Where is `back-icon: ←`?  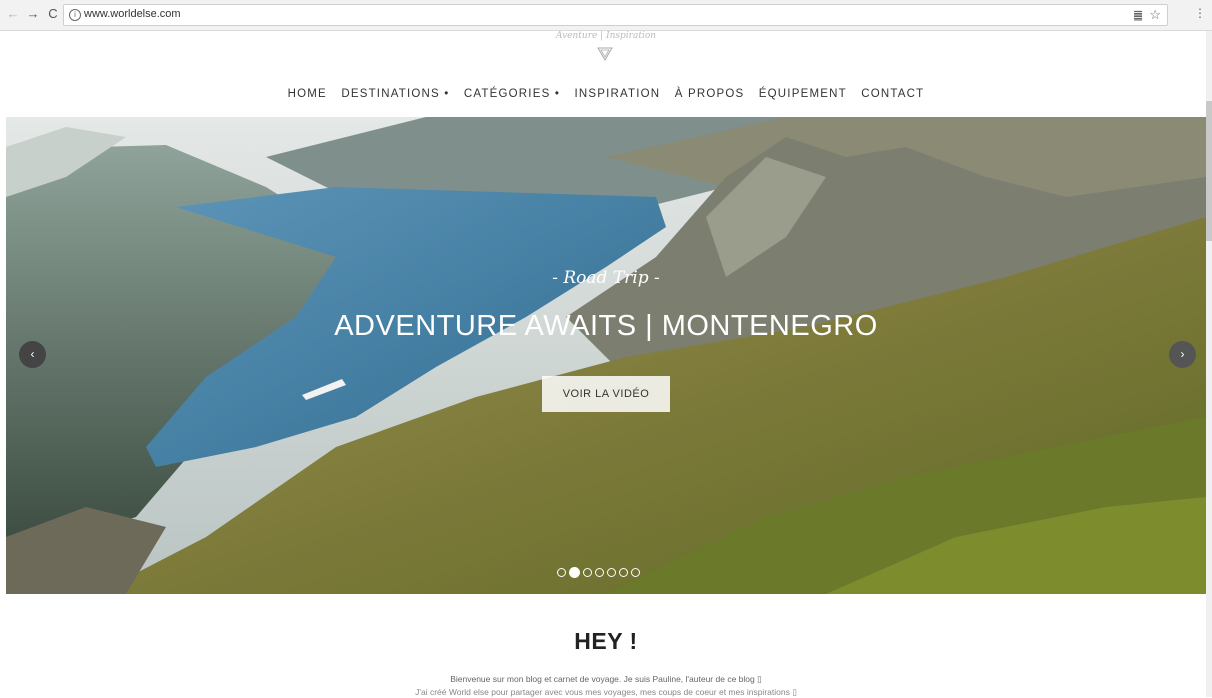
back-icon: ← is located at coordinates (13, 14).